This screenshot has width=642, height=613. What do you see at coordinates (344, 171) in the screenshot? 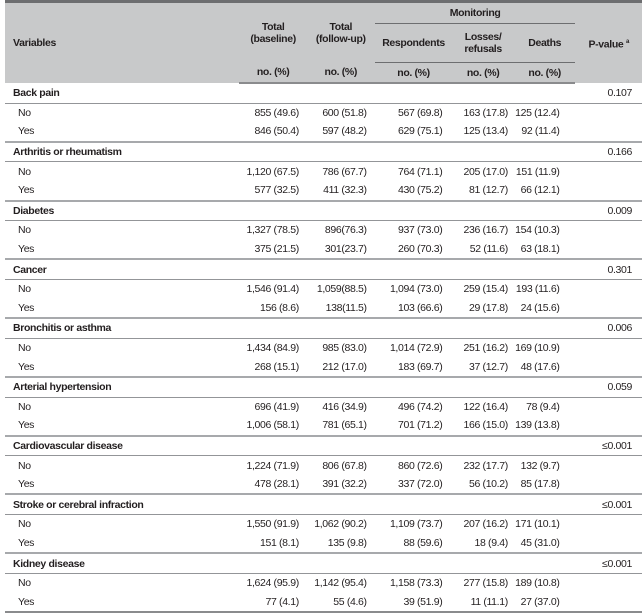
I see `cell-total-followup: 786 (67.7)` at bounding box center [344, 171].